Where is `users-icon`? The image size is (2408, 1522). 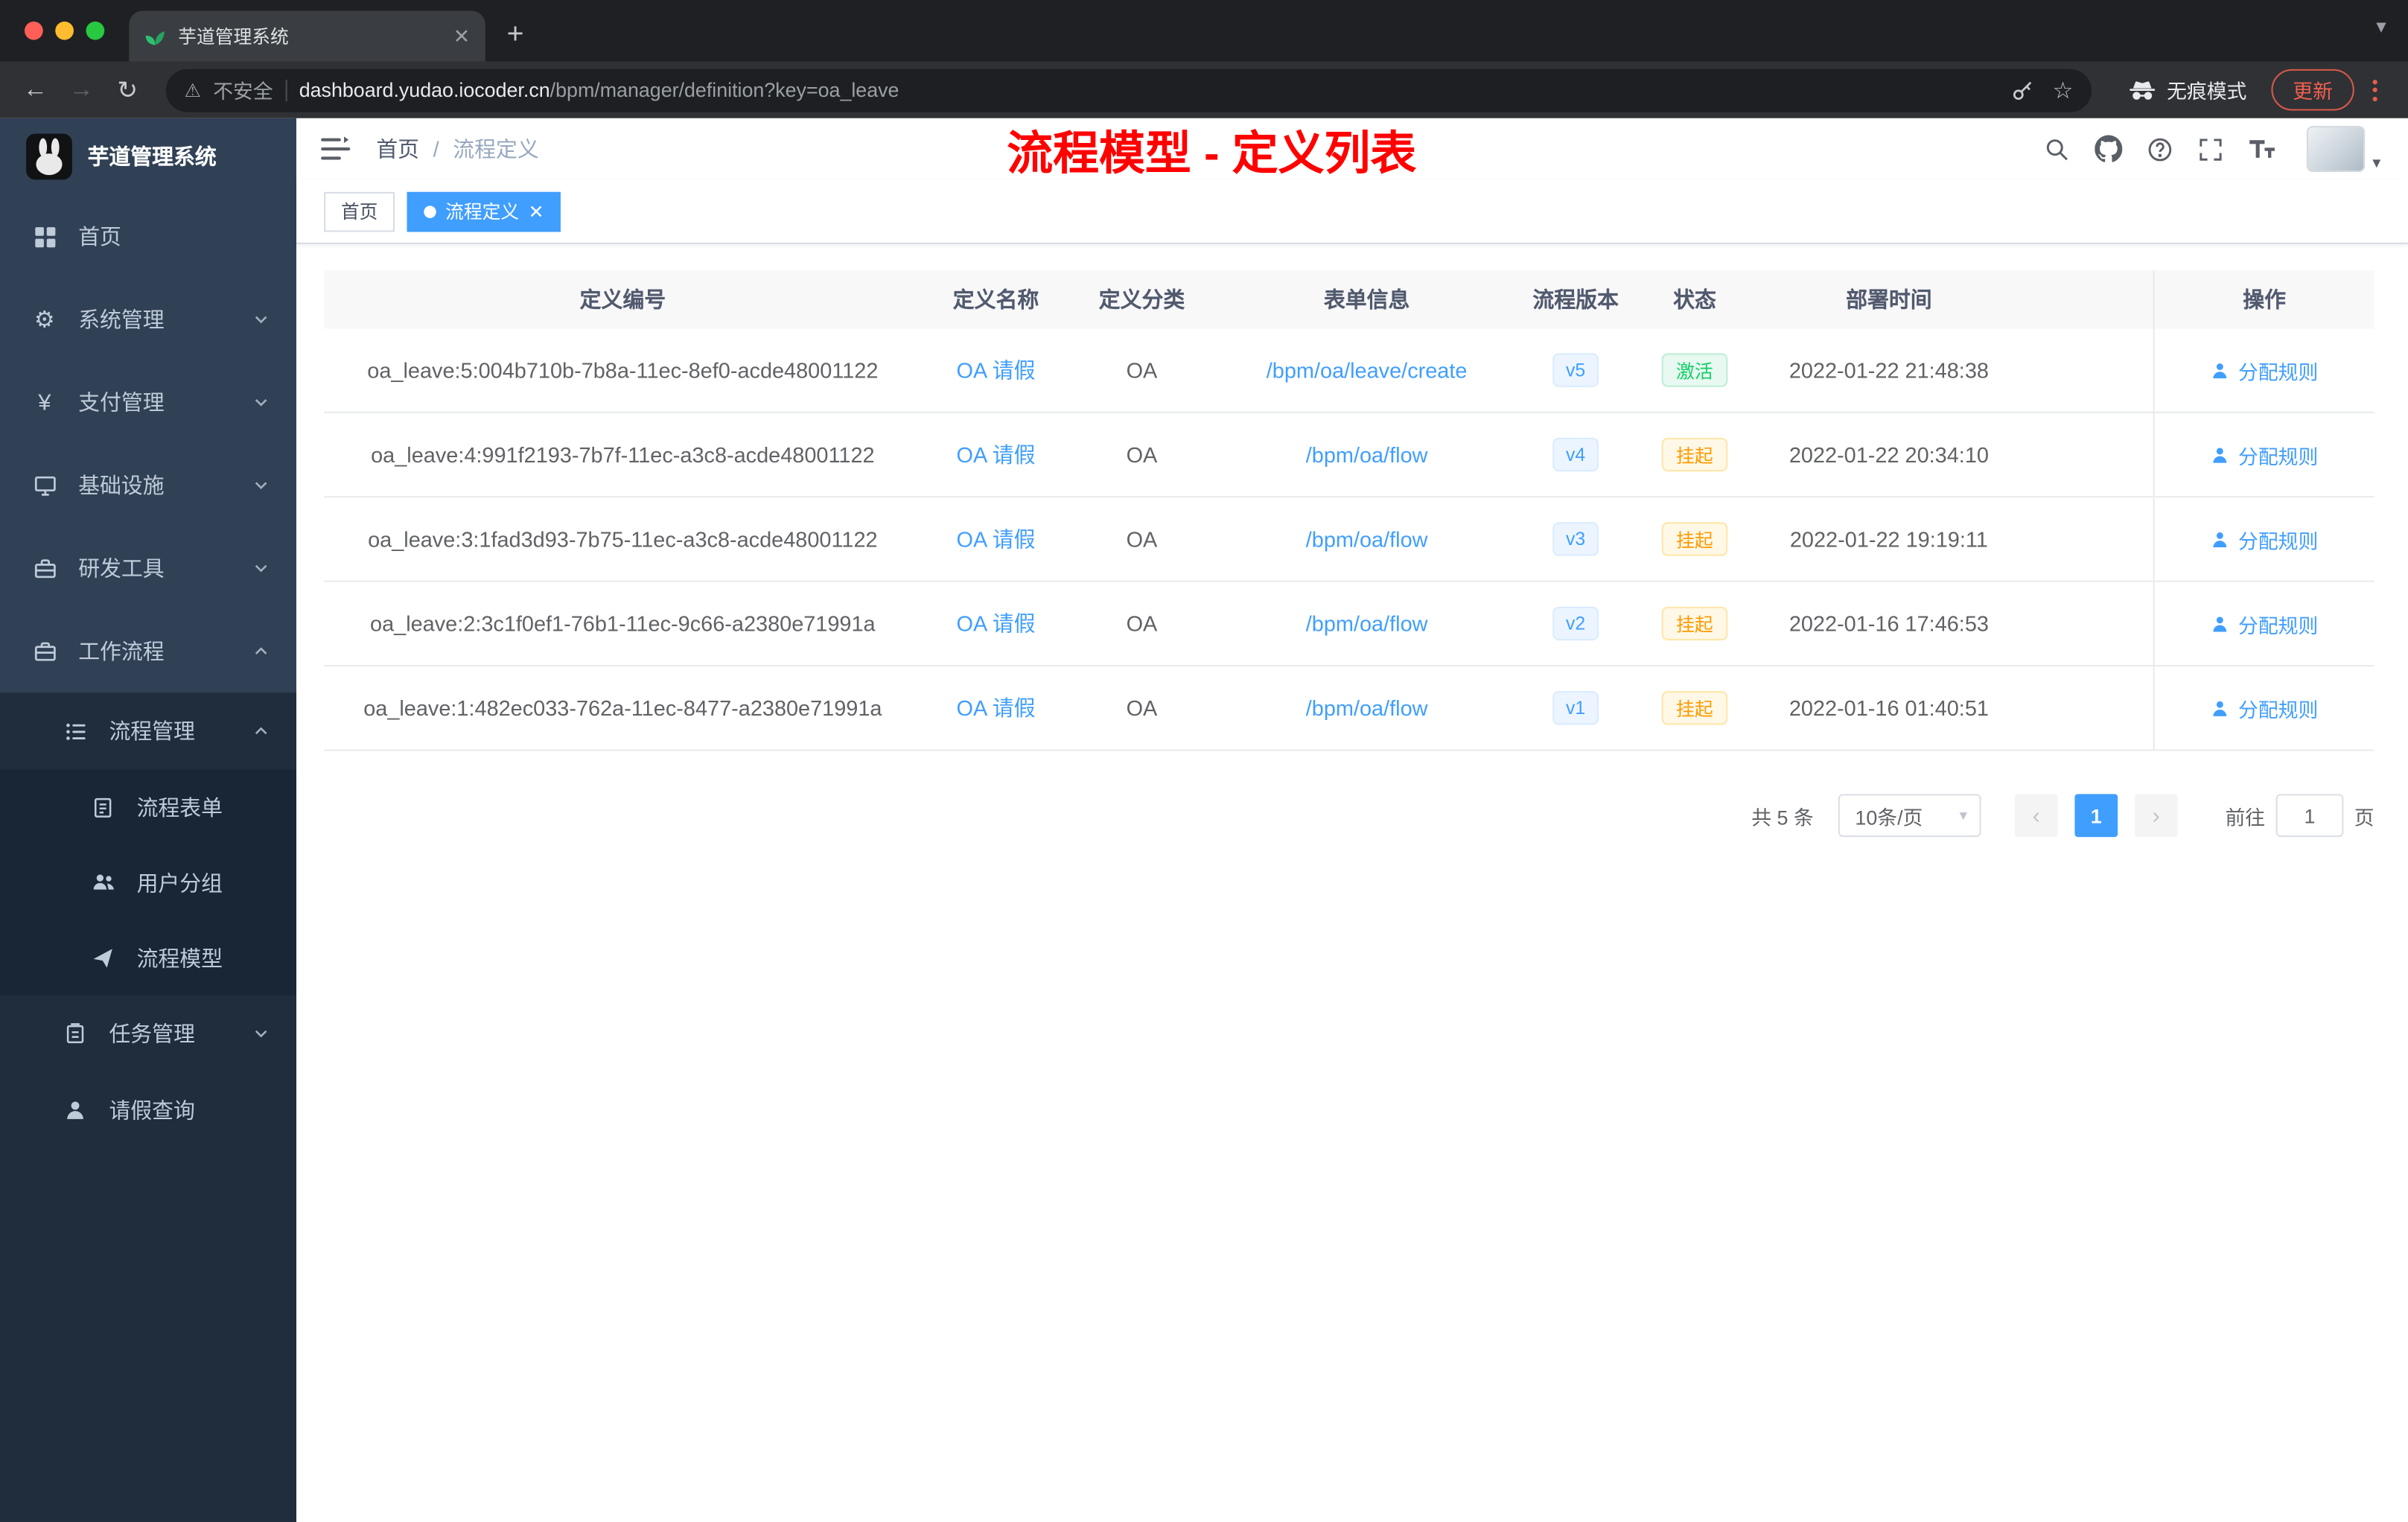
users-icon is located at coordinates (103, 882).